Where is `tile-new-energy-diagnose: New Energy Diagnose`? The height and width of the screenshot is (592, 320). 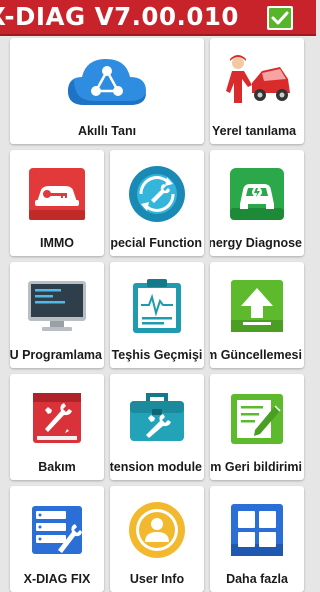 tile-new-energy-diagnose: New Energy Diagnose is located at coordinates (257, 203).